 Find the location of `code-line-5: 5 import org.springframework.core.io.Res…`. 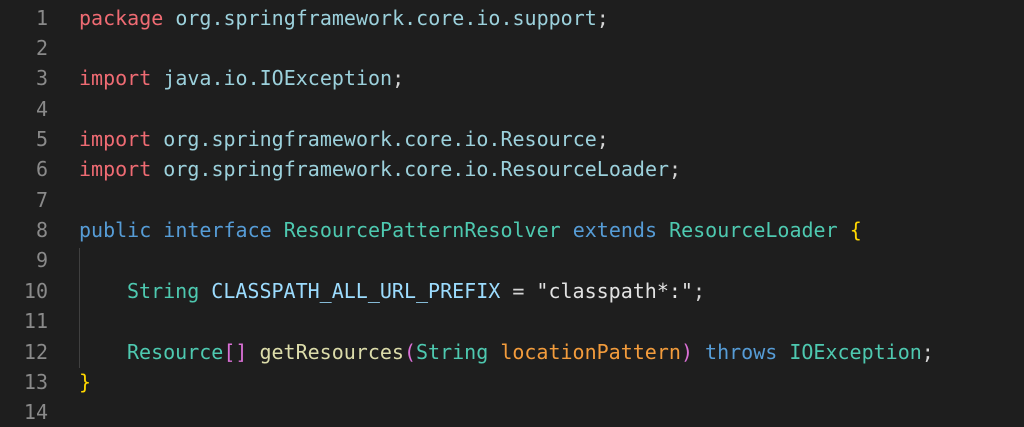

code-line-5: 5 import org.springframework.core.io.Res… is located at coordinates (512, 139).